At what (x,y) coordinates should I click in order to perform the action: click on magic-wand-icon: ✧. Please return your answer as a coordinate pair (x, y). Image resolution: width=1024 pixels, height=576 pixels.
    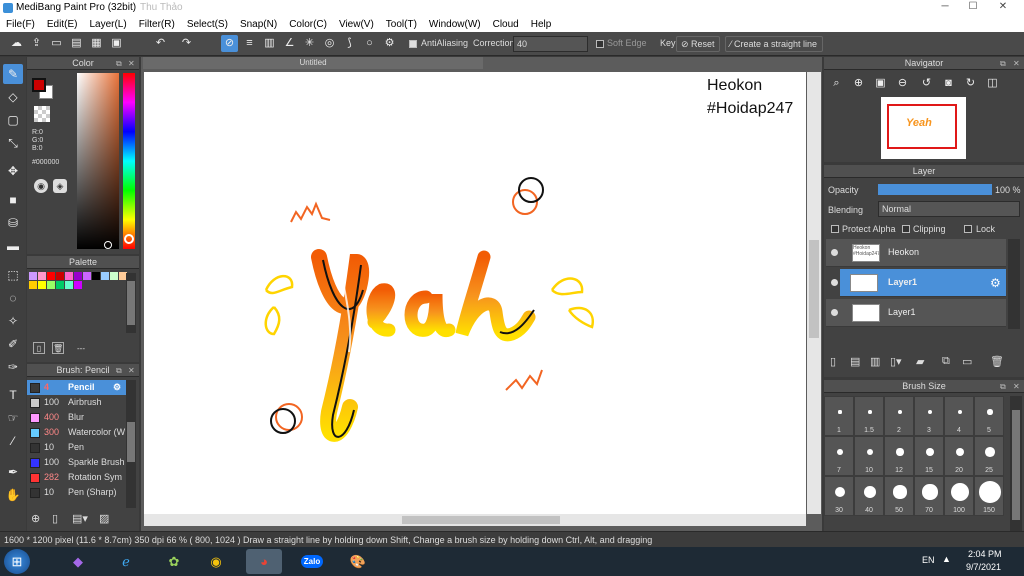
    Looking at the image, I should click on (13, 321).